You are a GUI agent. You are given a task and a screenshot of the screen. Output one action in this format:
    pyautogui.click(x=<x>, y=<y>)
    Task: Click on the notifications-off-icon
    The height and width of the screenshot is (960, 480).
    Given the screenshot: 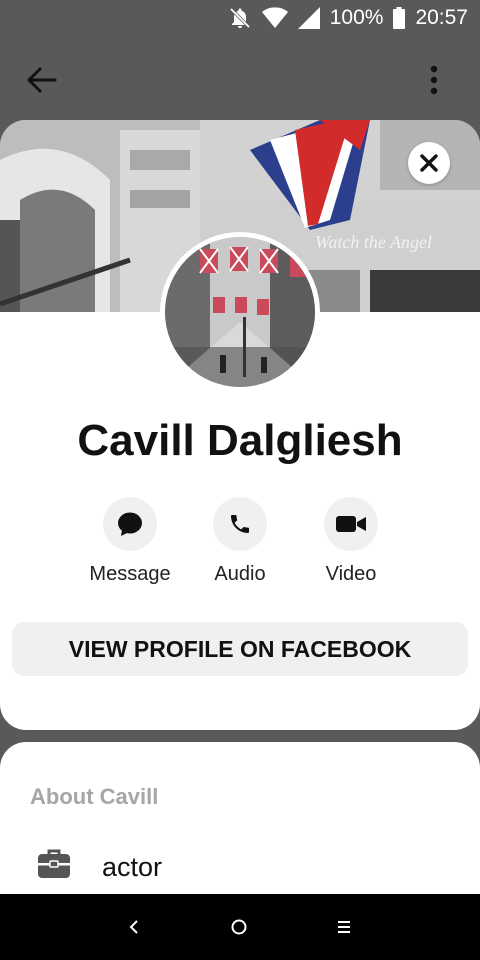 What is the action you would take?
    pyautogui.click(x=240, y=18)
    